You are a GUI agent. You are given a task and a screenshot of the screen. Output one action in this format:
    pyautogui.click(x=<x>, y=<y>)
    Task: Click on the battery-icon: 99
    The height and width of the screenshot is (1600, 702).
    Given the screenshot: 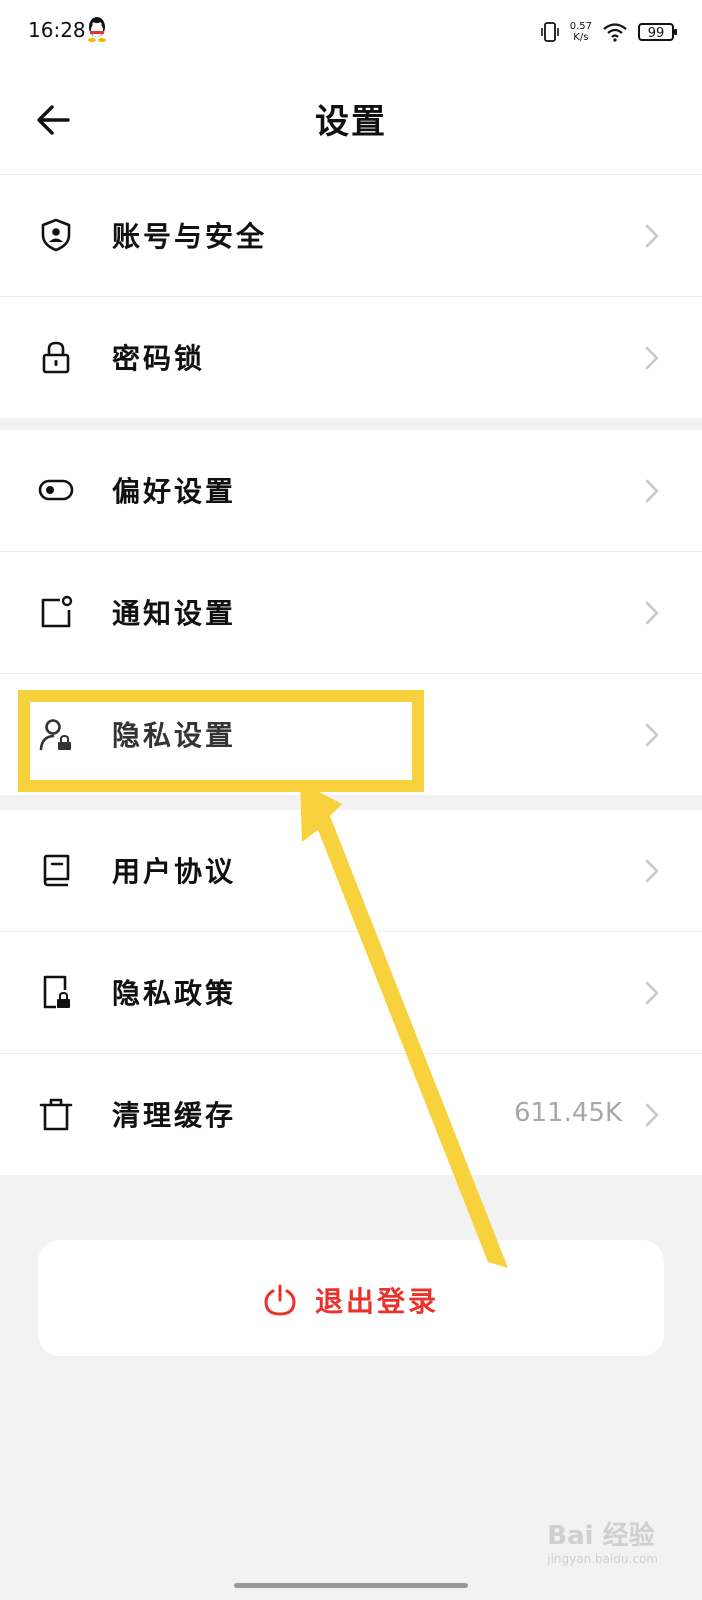 What is the action you would take?
    pyautogui.click(x=657, y=32)
    